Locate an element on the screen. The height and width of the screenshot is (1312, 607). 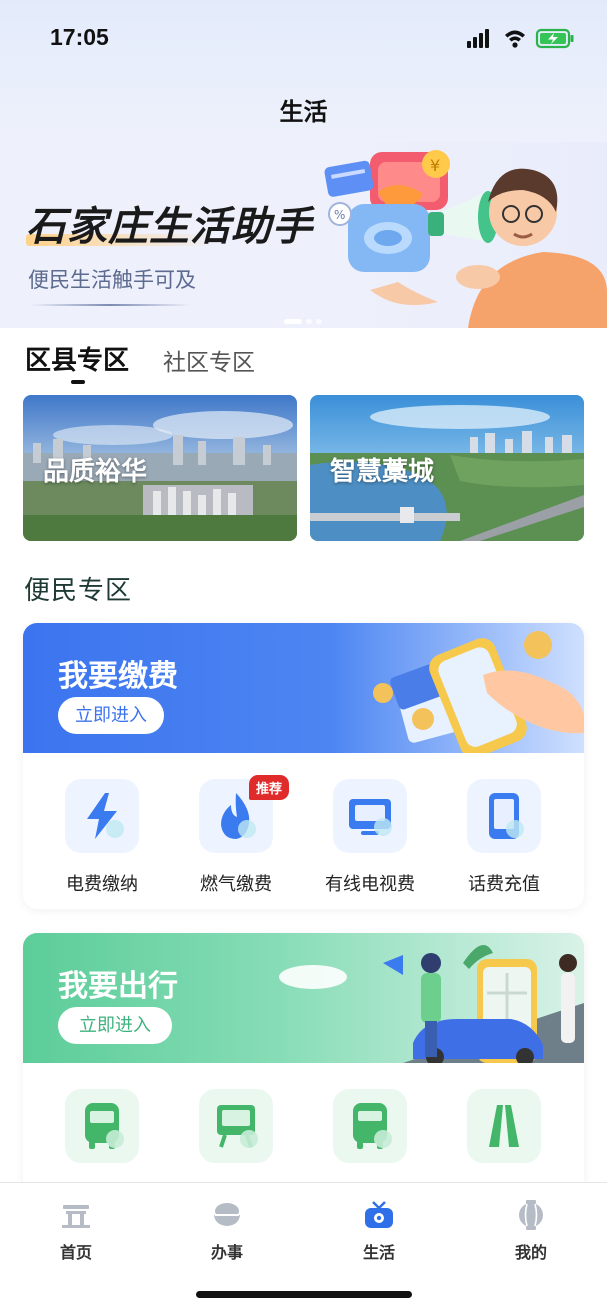
carousel-dot-active is located at coordinates (293, 321).